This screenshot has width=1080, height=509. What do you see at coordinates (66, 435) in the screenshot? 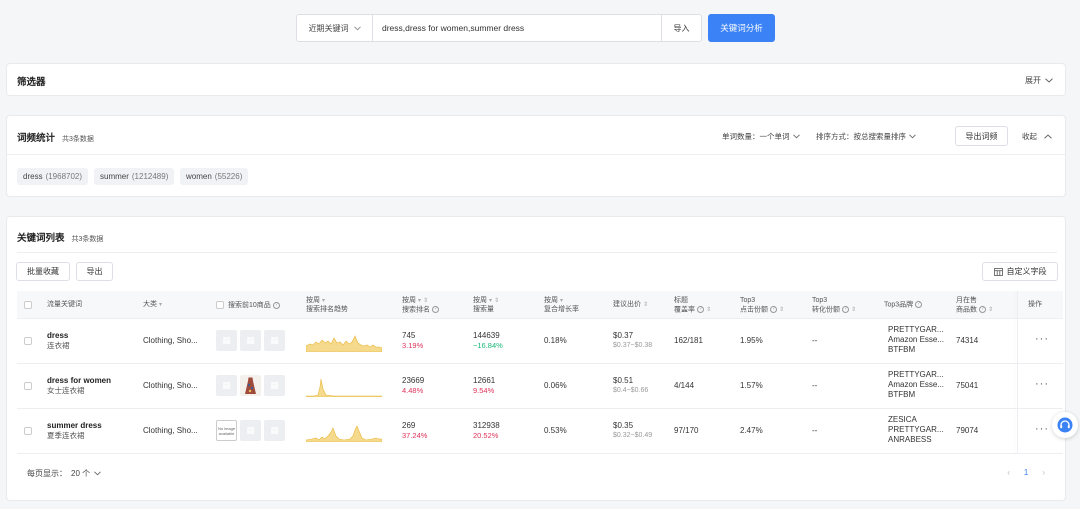
I see `keyword-cn: 夏季连衣裙` at bounding box center [66, 435].